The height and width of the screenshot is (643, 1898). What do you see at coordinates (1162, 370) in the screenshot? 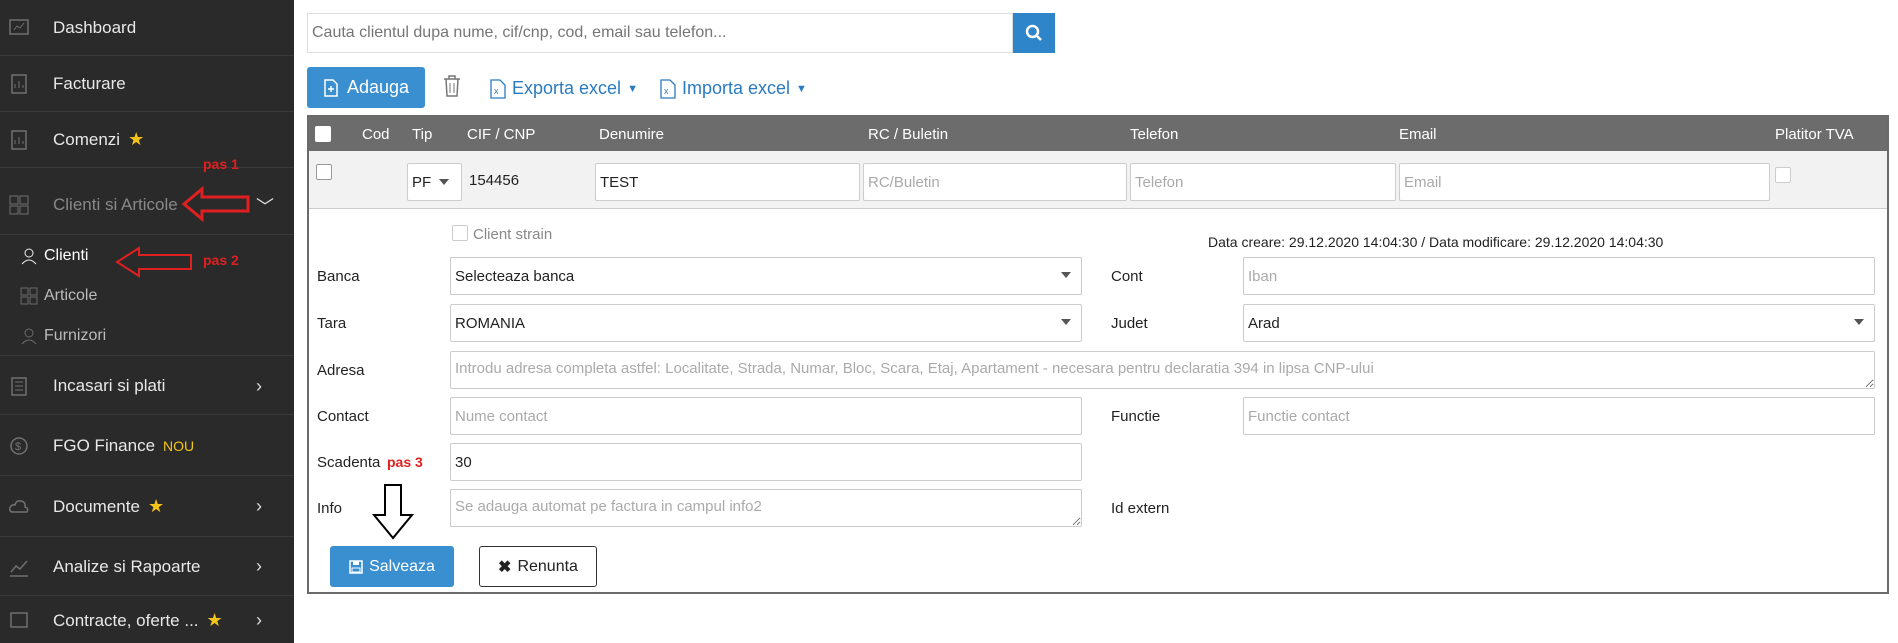
I see `adresa-input` at bounding box center [1162, 370].